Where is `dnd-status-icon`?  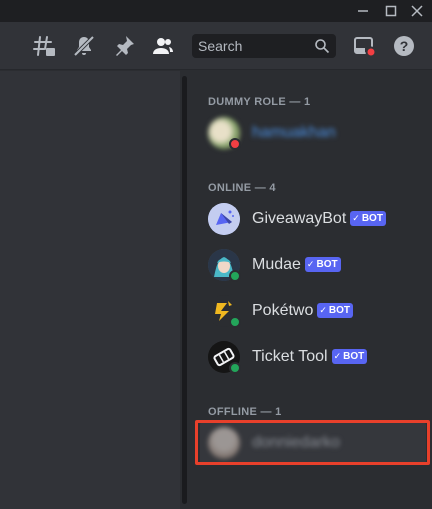
dnd-status-icon is located at coordinates (235, 144).